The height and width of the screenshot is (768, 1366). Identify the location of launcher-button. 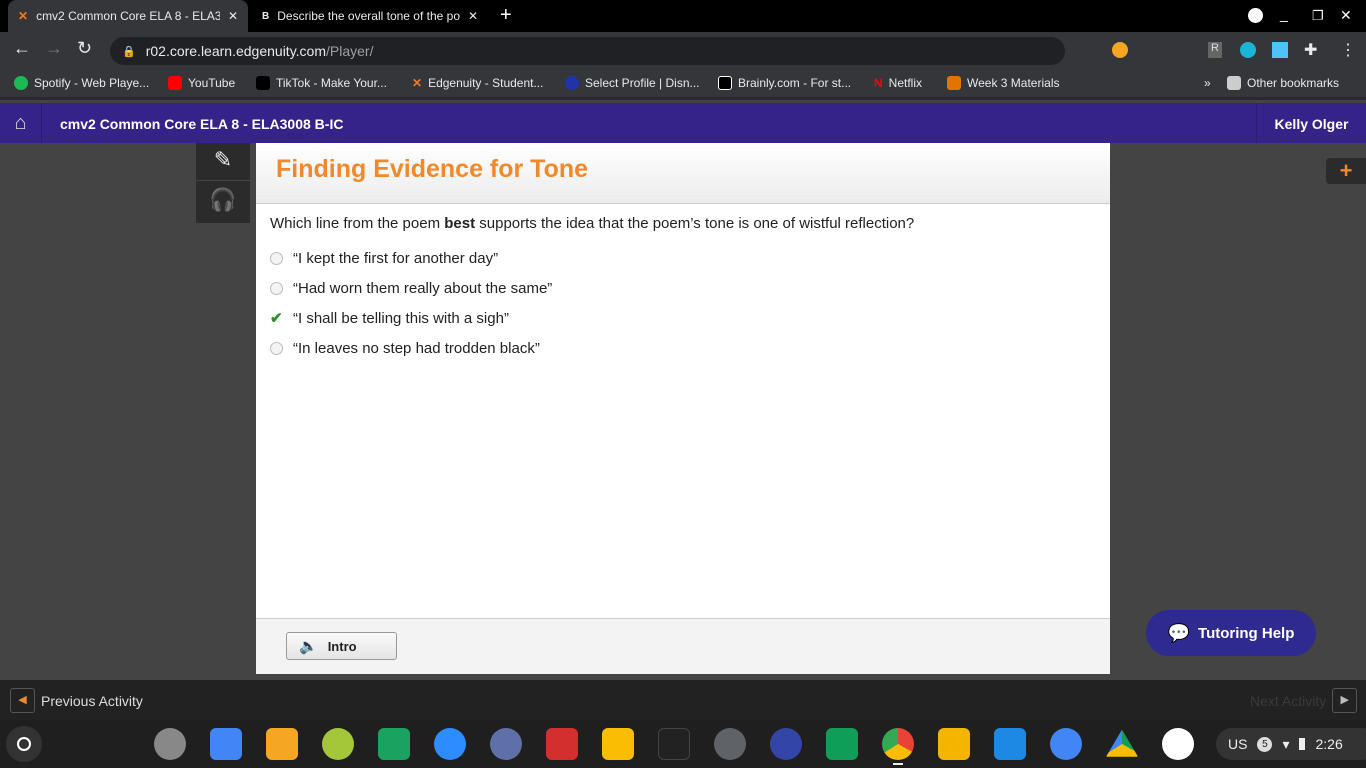
(24, 744).